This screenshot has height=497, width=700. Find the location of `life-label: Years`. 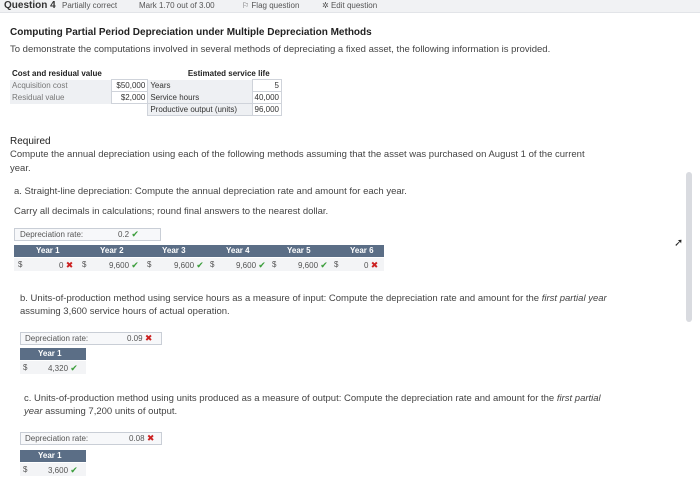

life-label: Years is located at coordinates (200, 85).